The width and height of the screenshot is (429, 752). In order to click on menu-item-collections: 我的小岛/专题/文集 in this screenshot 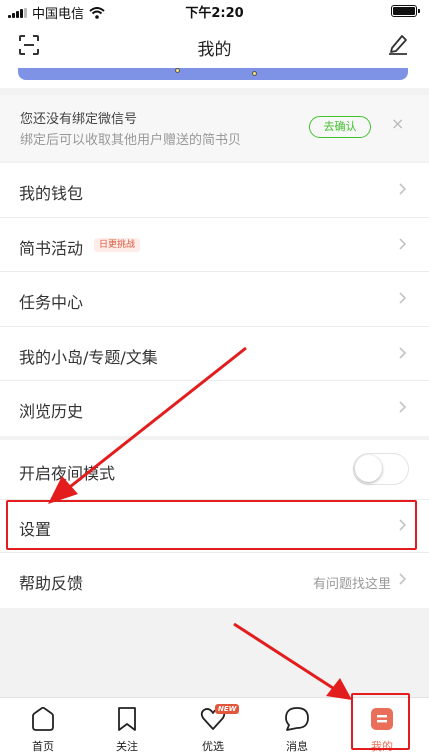, I will do `click(214, 354)`.